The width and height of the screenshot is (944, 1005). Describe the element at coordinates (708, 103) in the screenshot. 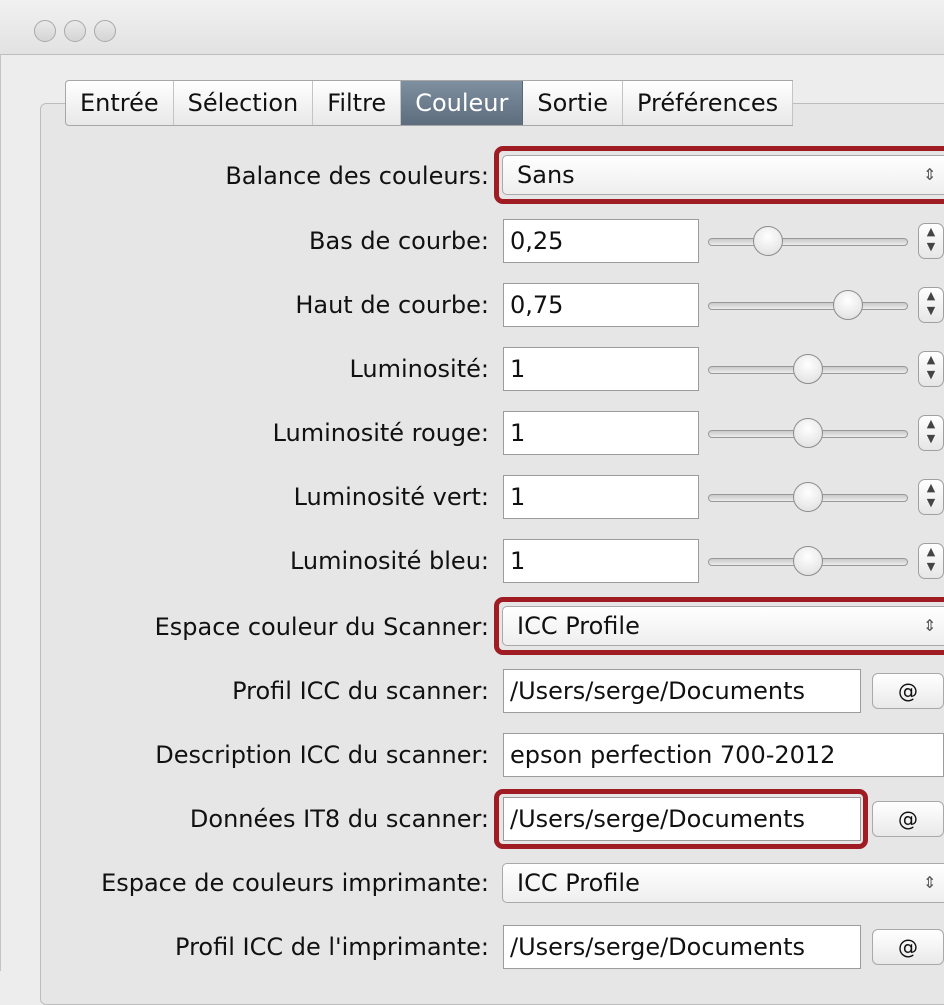

I see `tab-preferences: Préférences` at that location.